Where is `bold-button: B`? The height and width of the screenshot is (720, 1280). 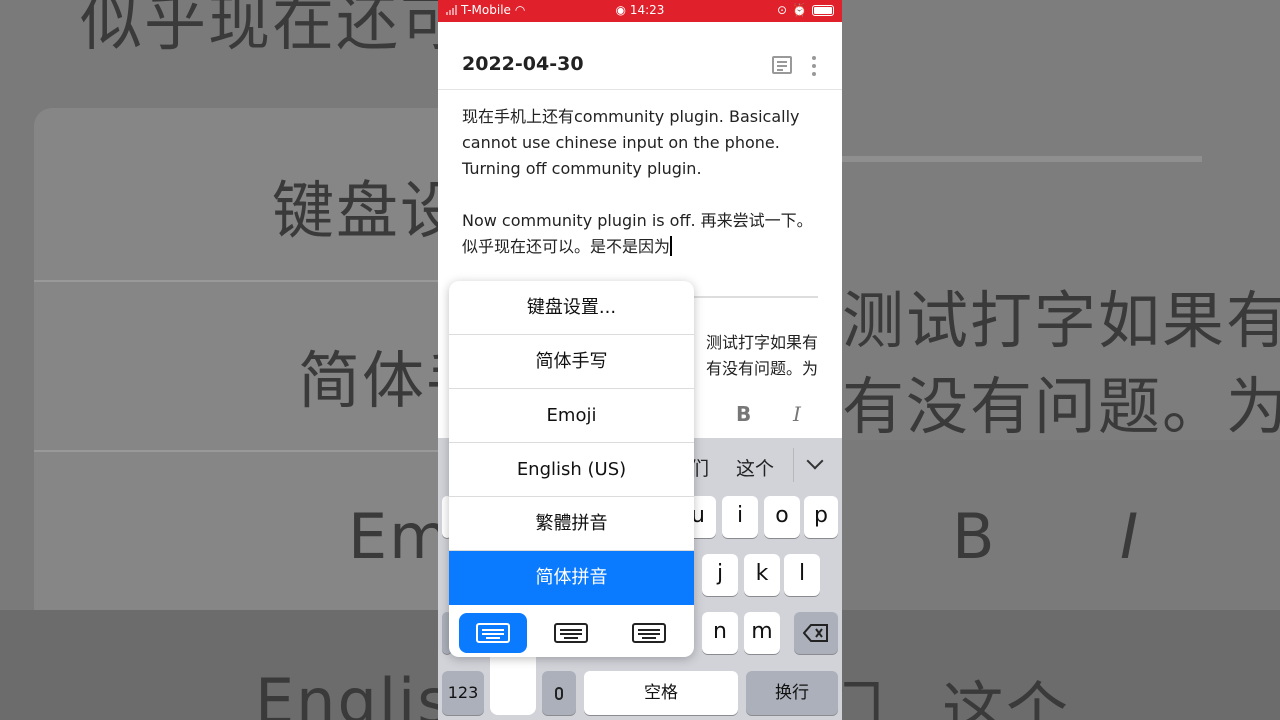 bold-button: B is located at coordinates (743, 414).